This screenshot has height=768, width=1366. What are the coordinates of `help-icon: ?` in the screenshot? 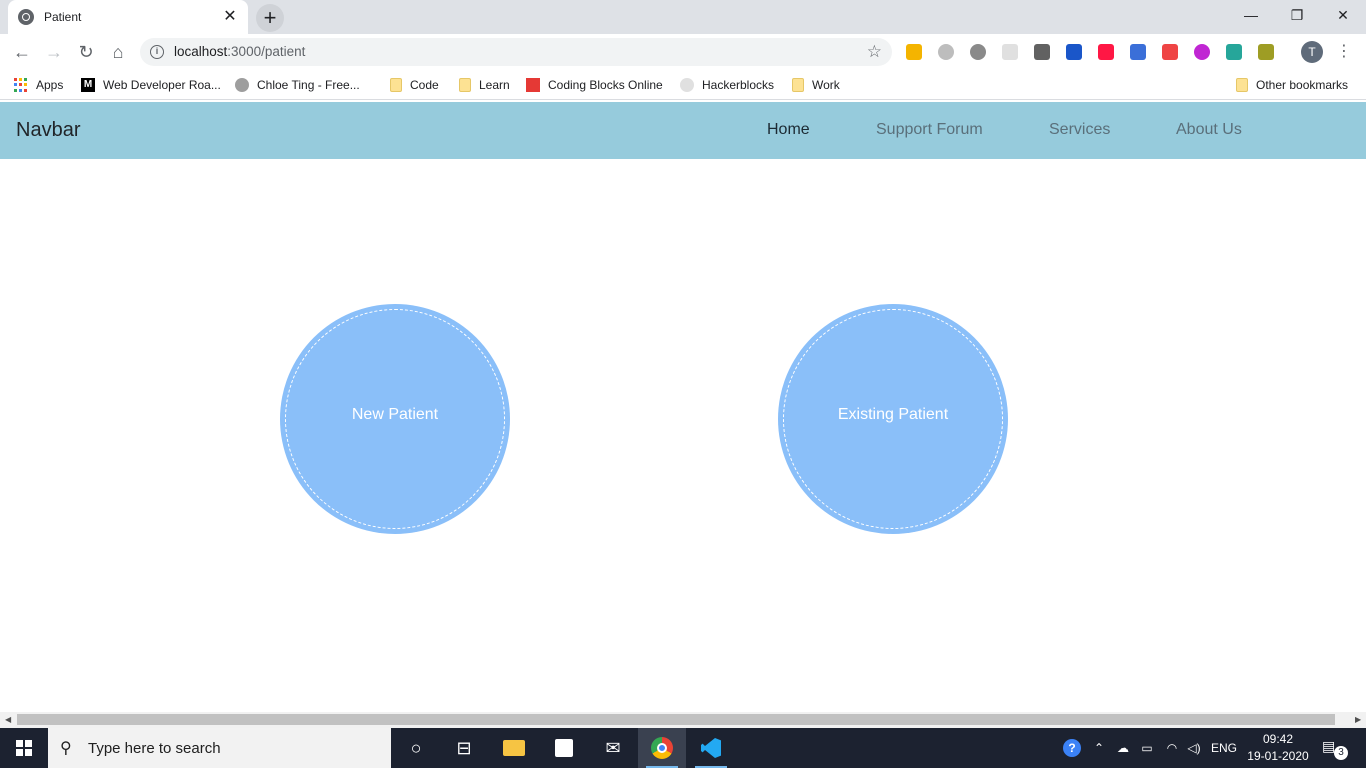 It's located at (1072, 748).